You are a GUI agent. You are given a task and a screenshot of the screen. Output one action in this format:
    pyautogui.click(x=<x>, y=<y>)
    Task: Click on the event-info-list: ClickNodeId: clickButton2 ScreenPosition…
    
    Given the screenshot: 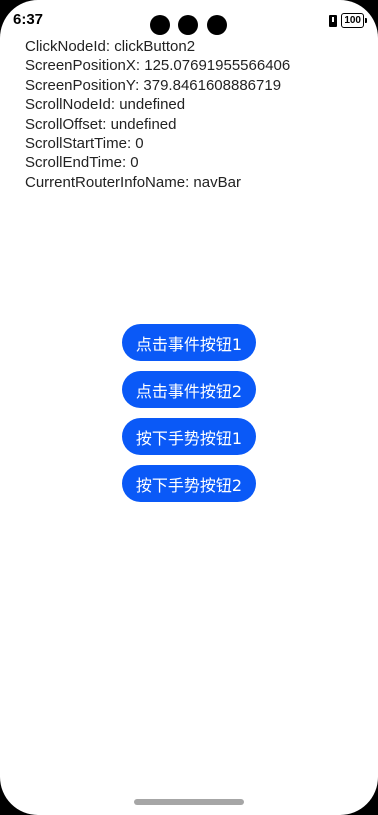 What is the action you would take?
    pyautogui.click(x=157, y=114)
    